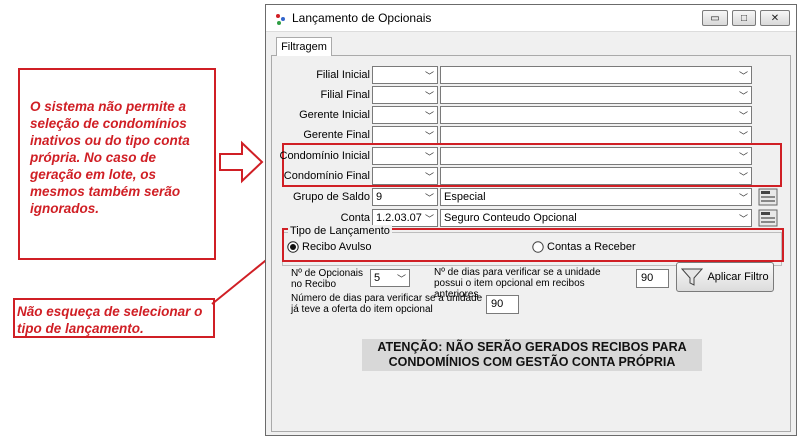  What do you see at coordinates (325, 156) in the screenshot?
I see `condominio-inicial-label: Condomínio Inicial` at bounding box center [325, 156].